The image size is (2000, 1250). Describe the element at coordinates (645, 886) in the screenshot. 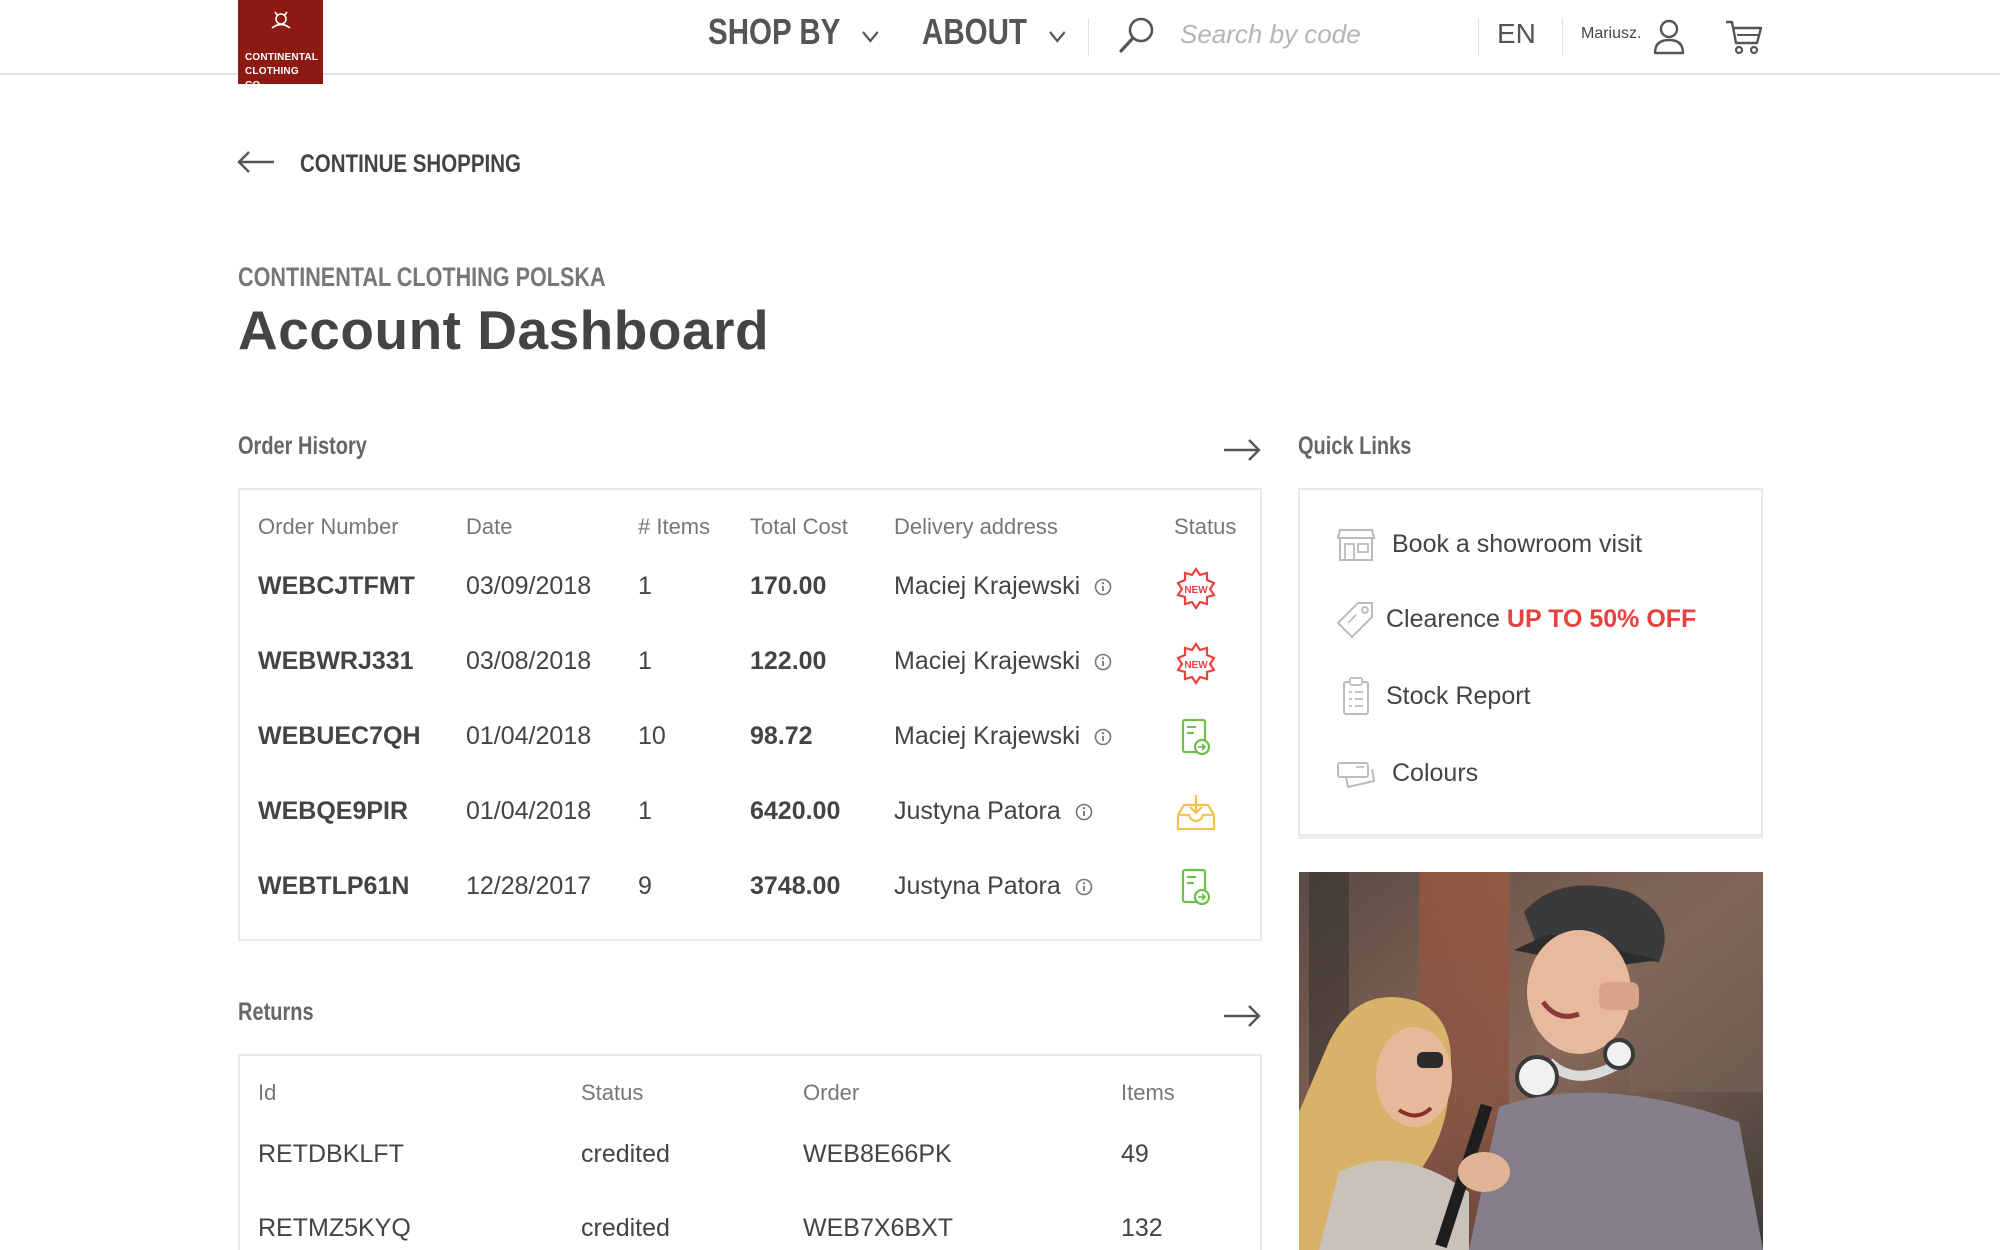

I see `order-items: 9` at that location.